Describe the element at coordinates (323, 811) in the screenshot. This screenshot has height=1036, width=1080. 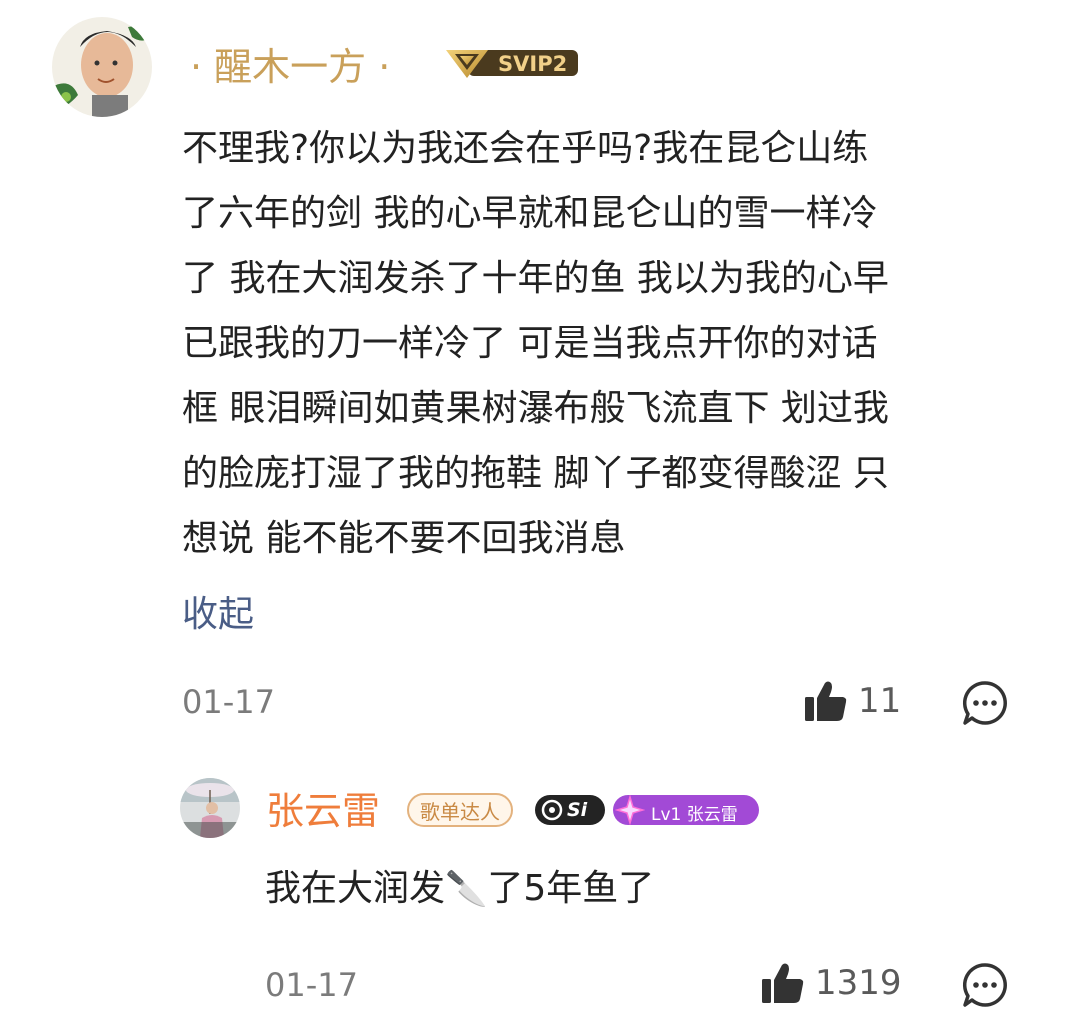
I see `username-zhangyunlei: 张云雷` at that location.